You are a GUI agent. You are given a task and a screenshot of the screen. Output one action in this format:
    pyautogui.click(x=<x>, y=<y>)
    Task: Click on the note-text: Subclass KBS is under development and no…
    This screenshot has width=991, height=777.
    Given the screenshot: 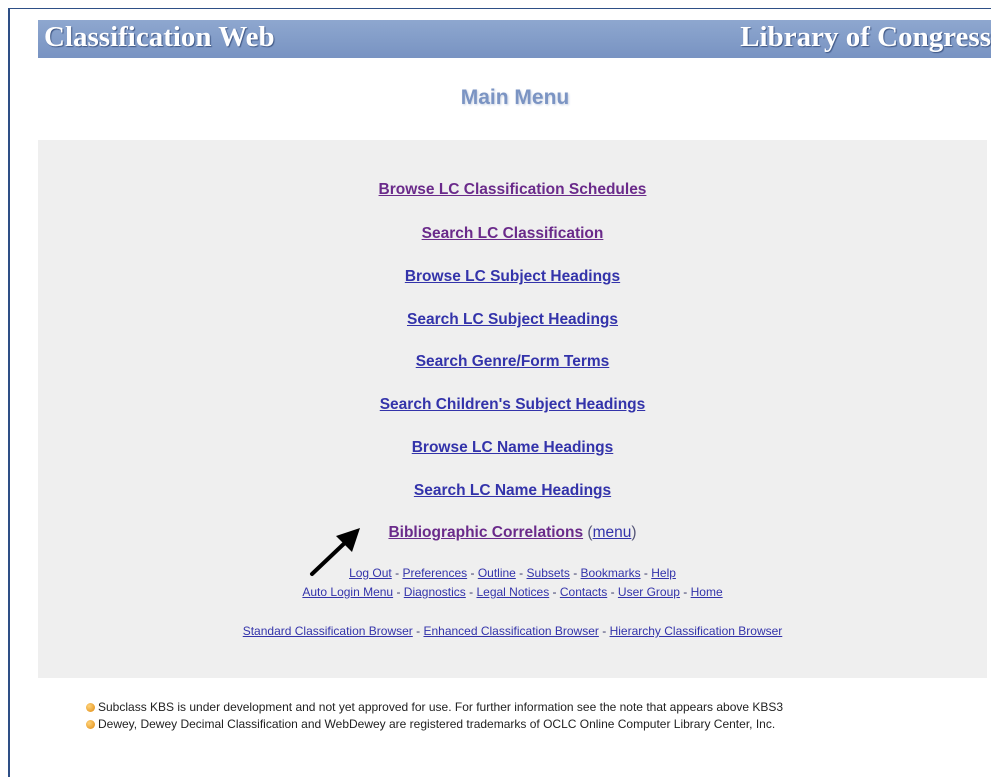 What is the action you would take?
    pyautogui.click(x=441, y=707)
    